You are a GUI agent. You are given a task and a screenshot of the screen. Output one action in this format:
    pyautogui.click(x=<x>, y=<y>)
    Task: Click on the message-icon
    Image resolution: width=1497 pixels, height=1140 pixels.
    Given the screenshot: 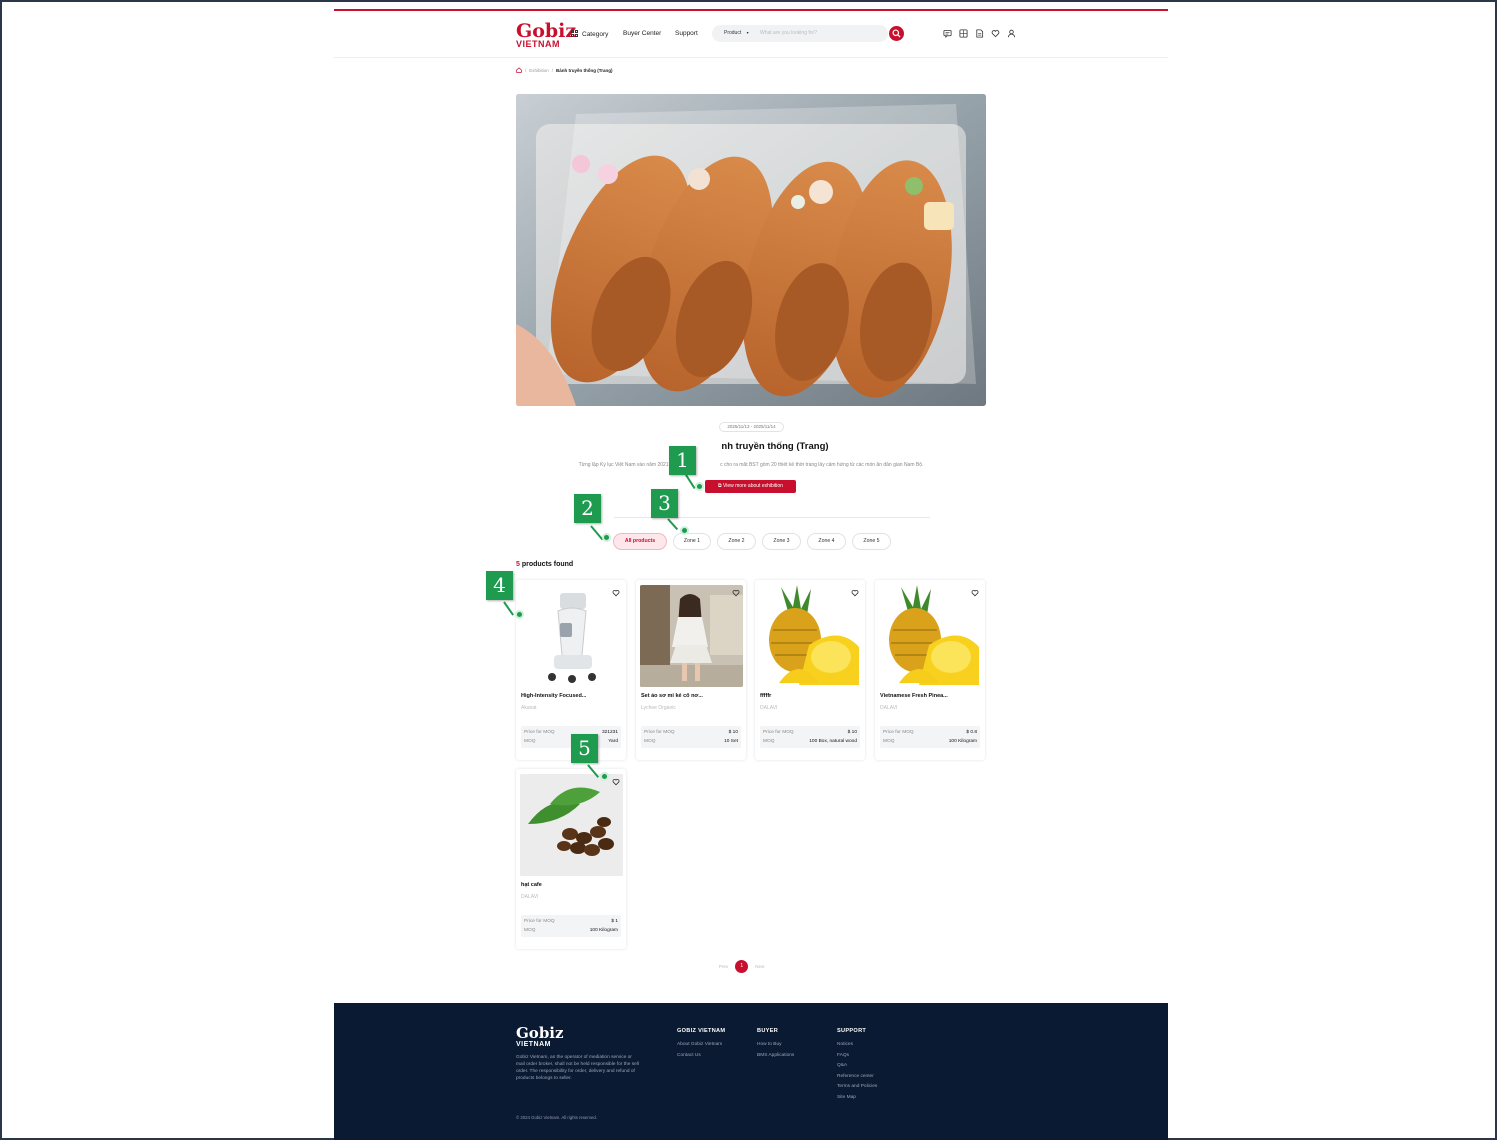 What is the action you would take?
    pyautogui.click(x=947, y=33)
    